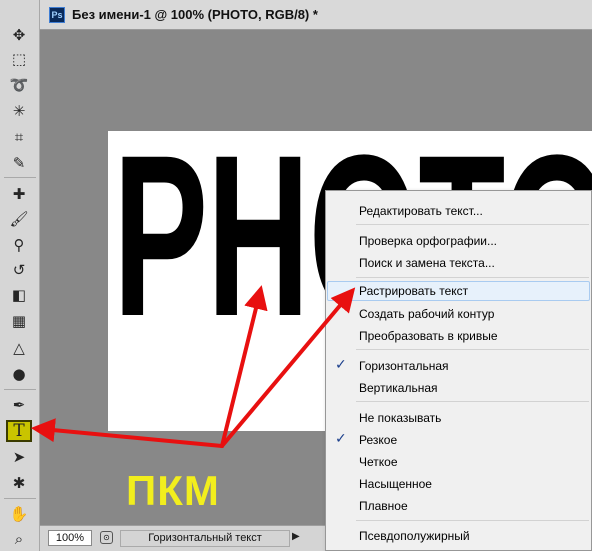 The width and height of the screenshot is (592, 551). Describe the element at coordinates (427, 314) in the screenshot. I see `menu-item-label: Создать рабочий контур` at that location.